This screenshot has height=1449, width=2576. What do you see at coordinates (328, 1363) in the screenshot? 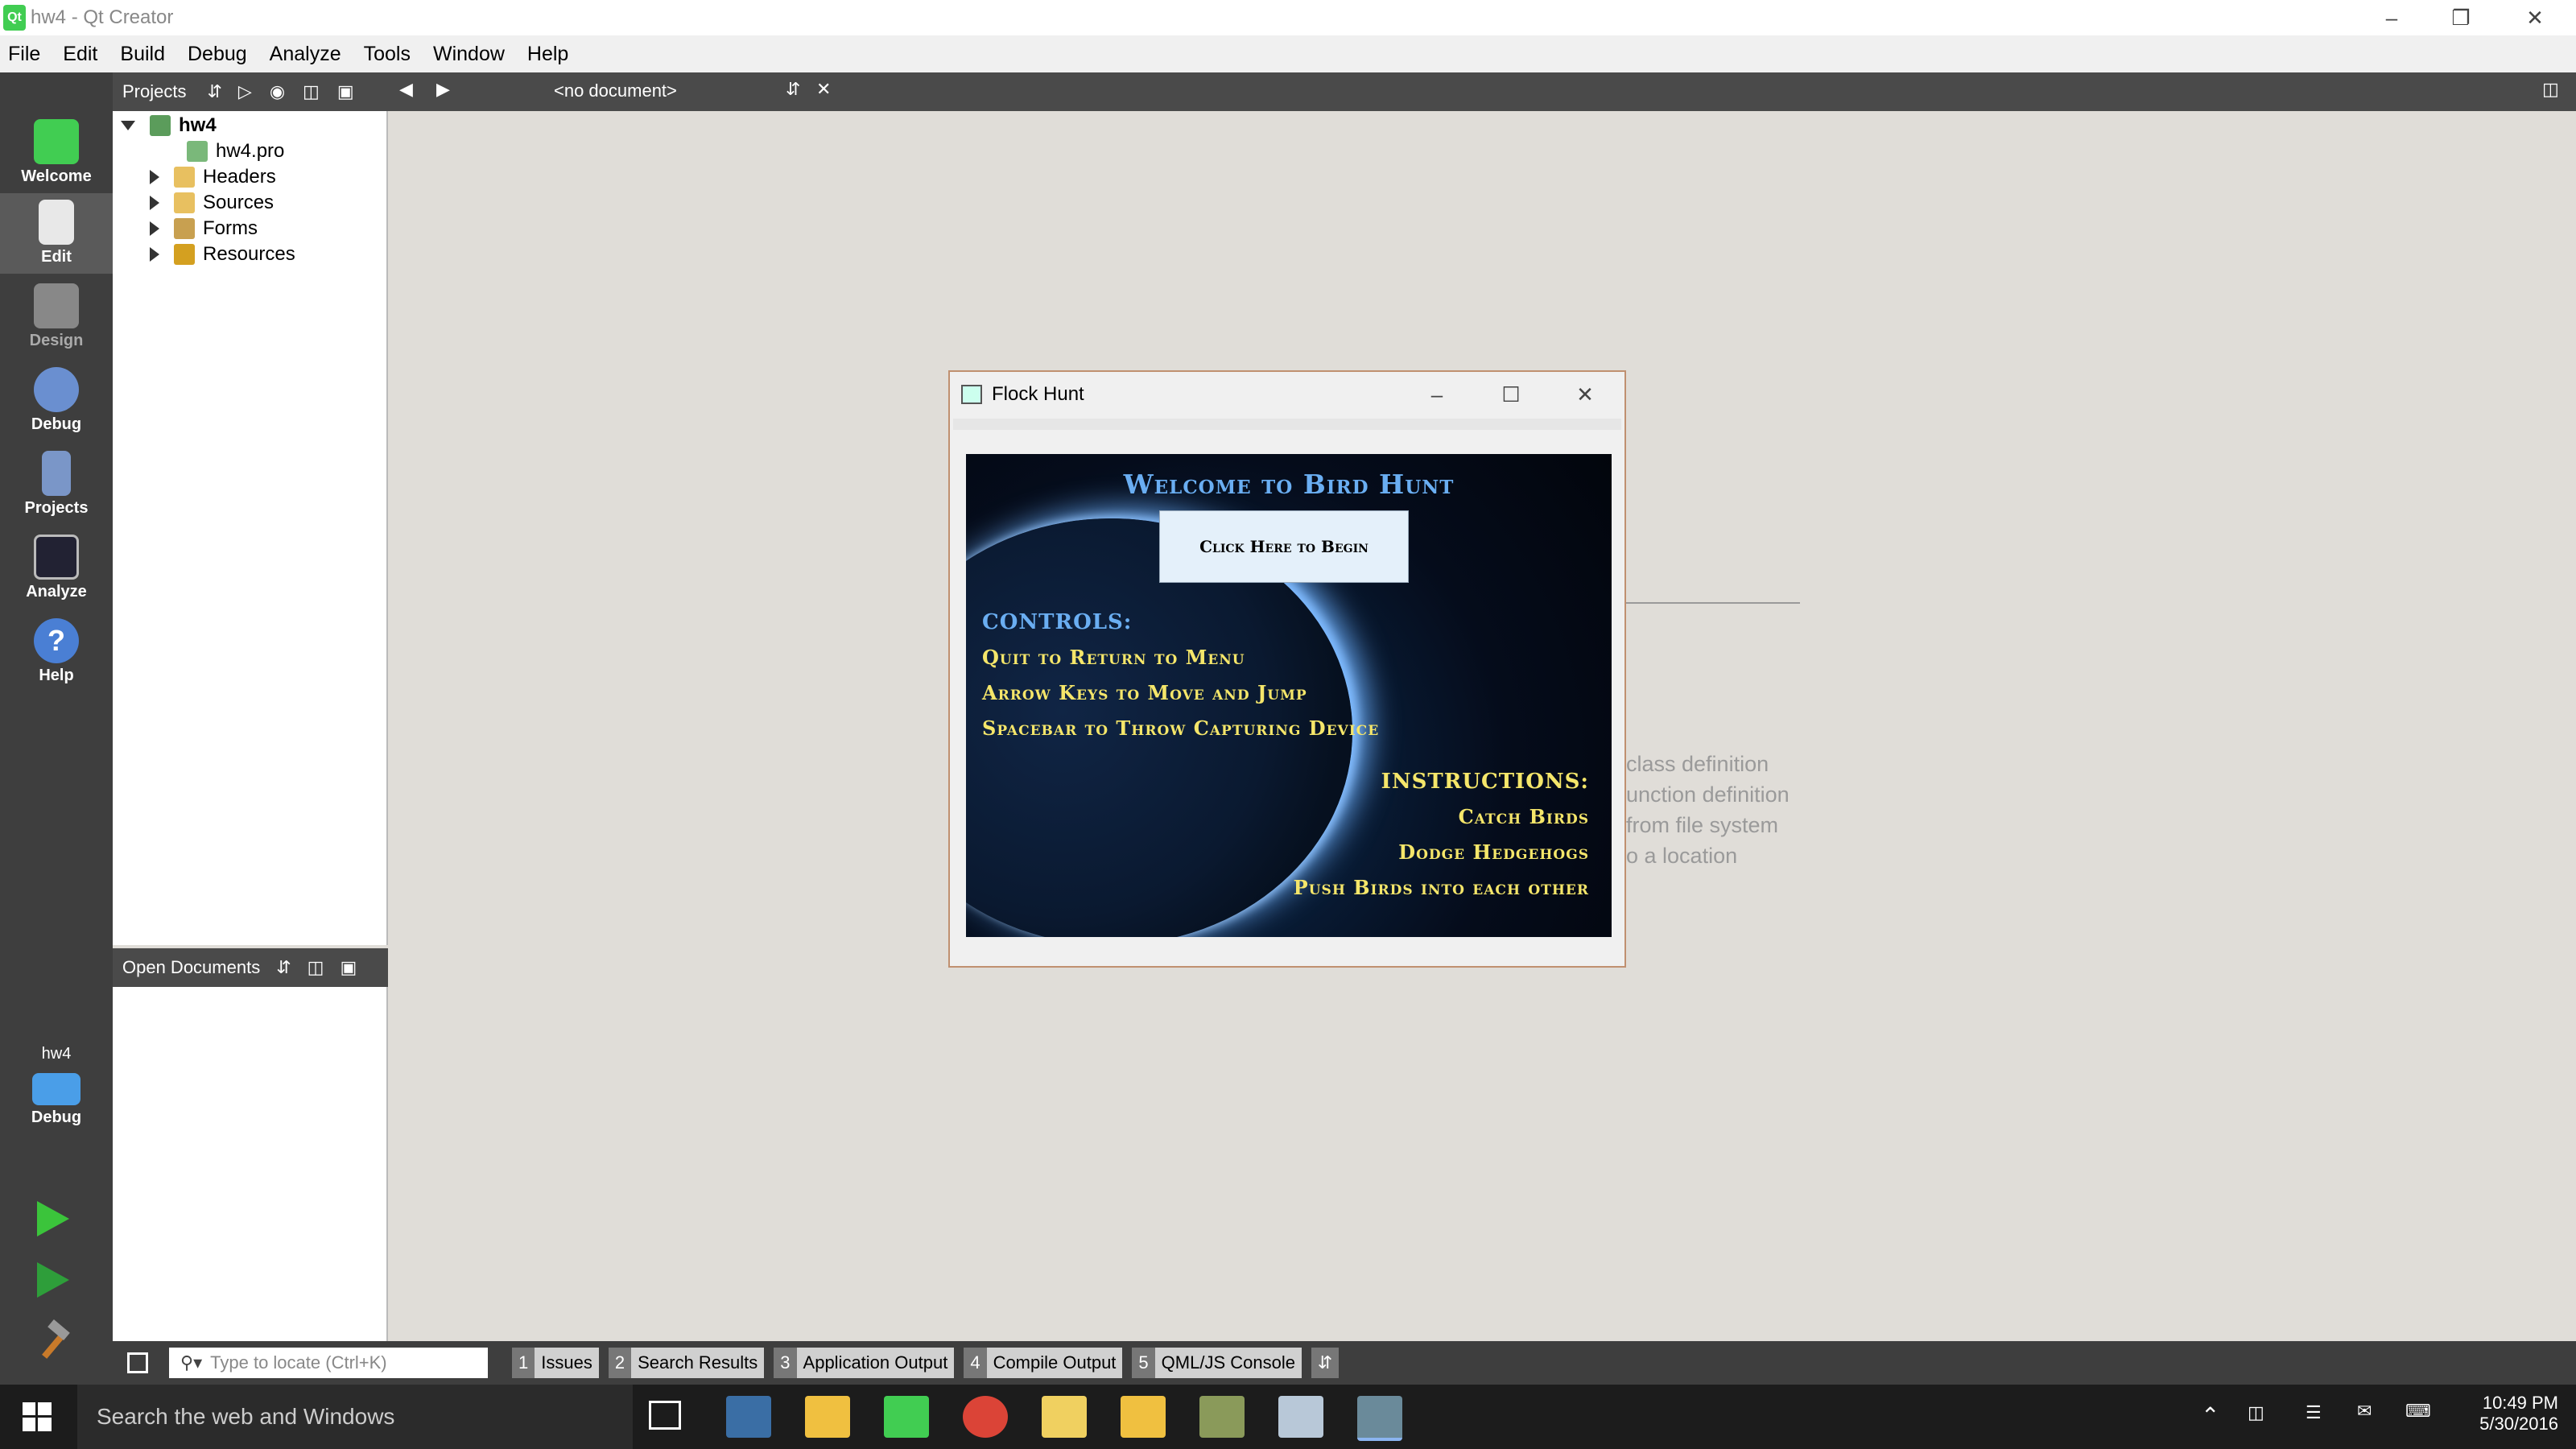
I see `locator-input: ⚲▾ Type to locate (Ctrl+K)` at bounding box center [328, 1363].